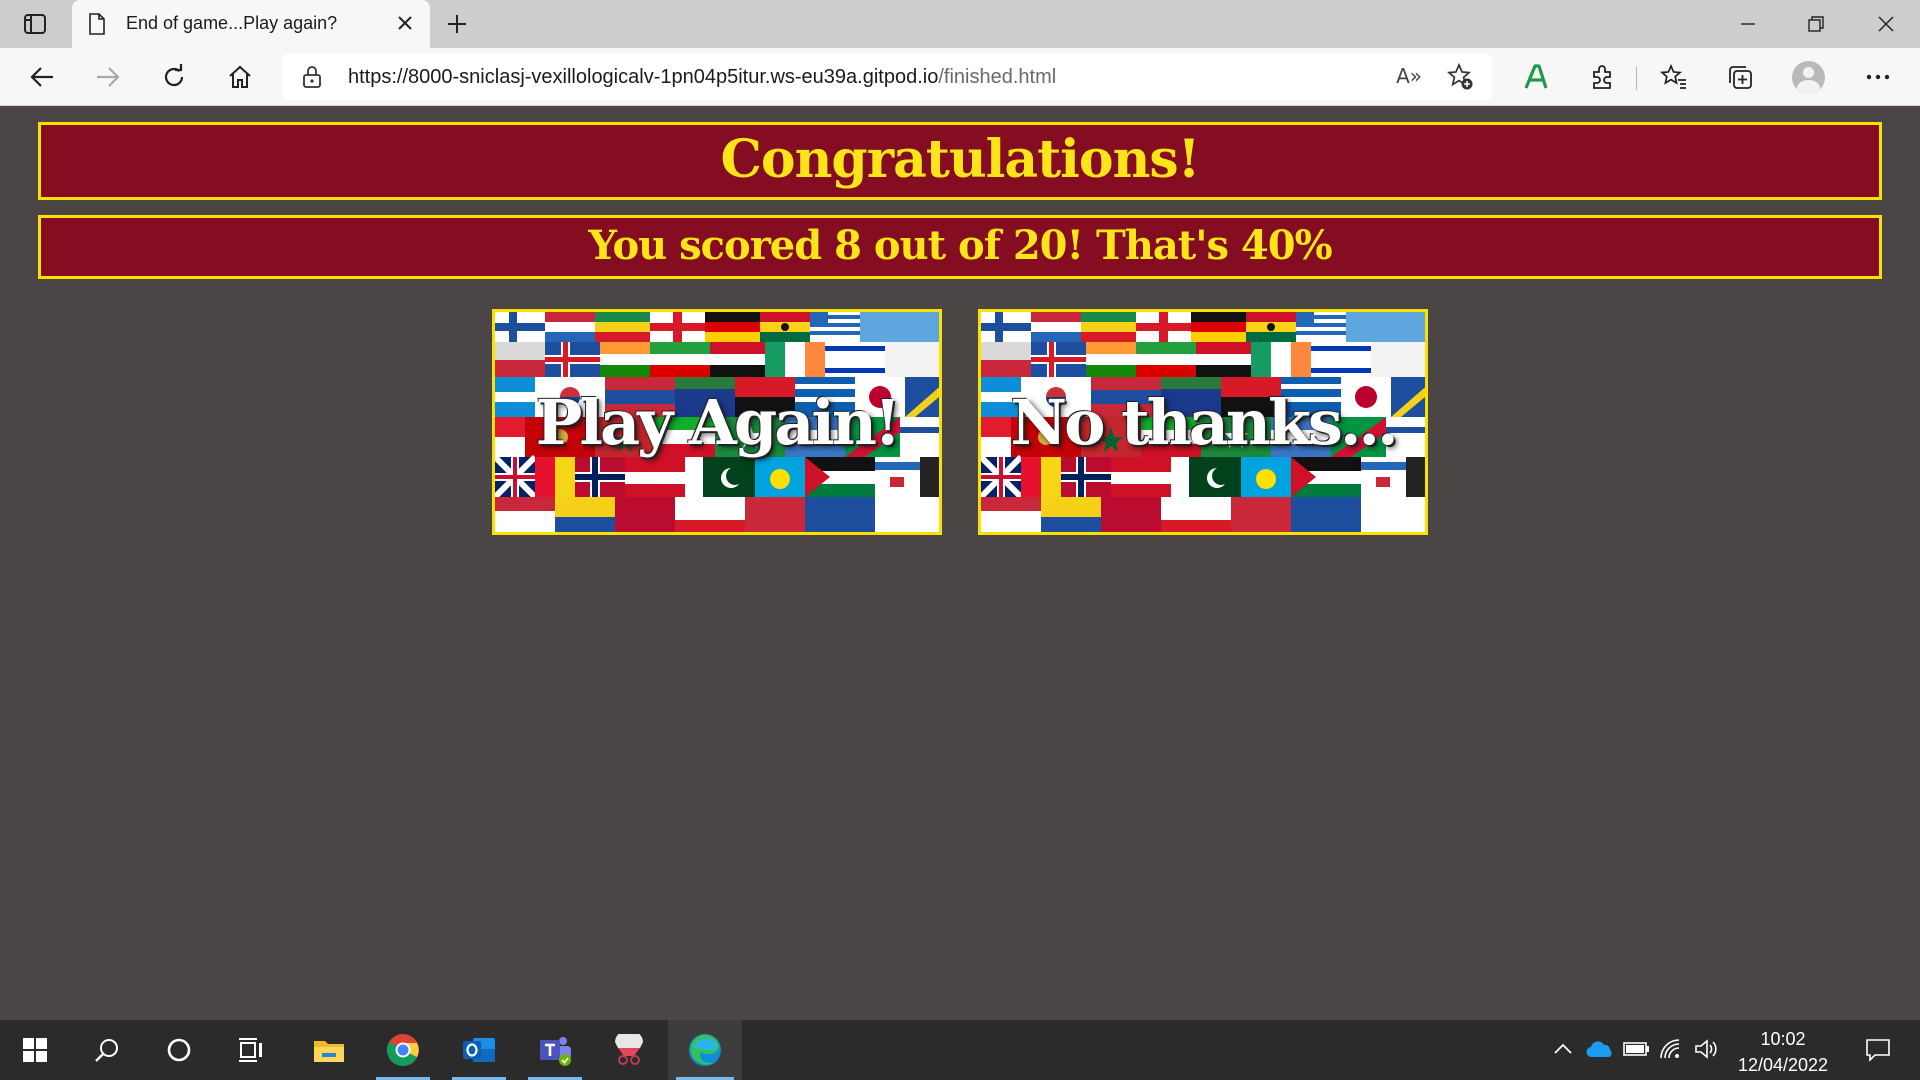 The height and width of the screenshot is (1080, 1920). Describe the element at coordinates (1783, 1052) in the screenshot. I see `system-clock: 10:02 12/04/2022` at that location.